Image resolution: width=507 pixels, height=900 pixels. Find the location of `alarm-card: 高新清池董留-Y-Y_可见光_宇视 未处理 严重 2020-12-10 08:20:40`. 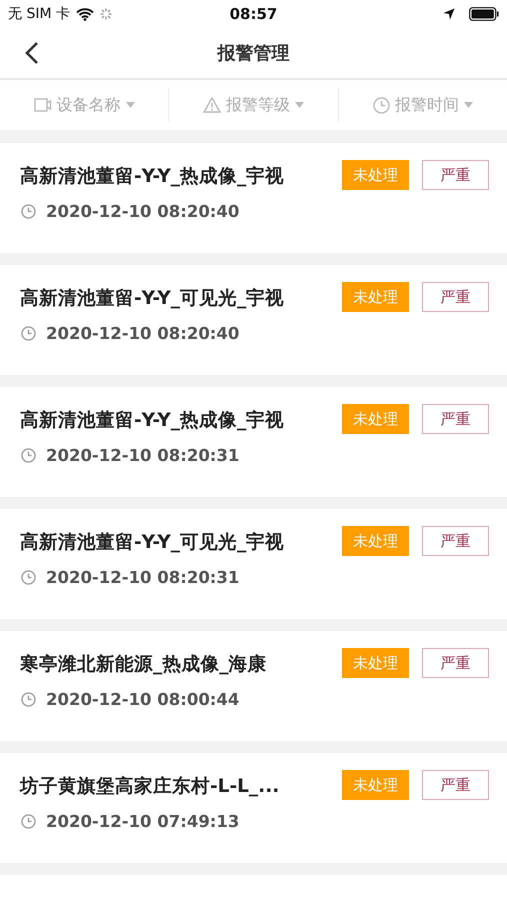

alarm-card: 高新清池董留-Y-Y_可见光_宇视 未处理 严重 2020-12-10 08:20:40 is located at coordinates (253, 320).